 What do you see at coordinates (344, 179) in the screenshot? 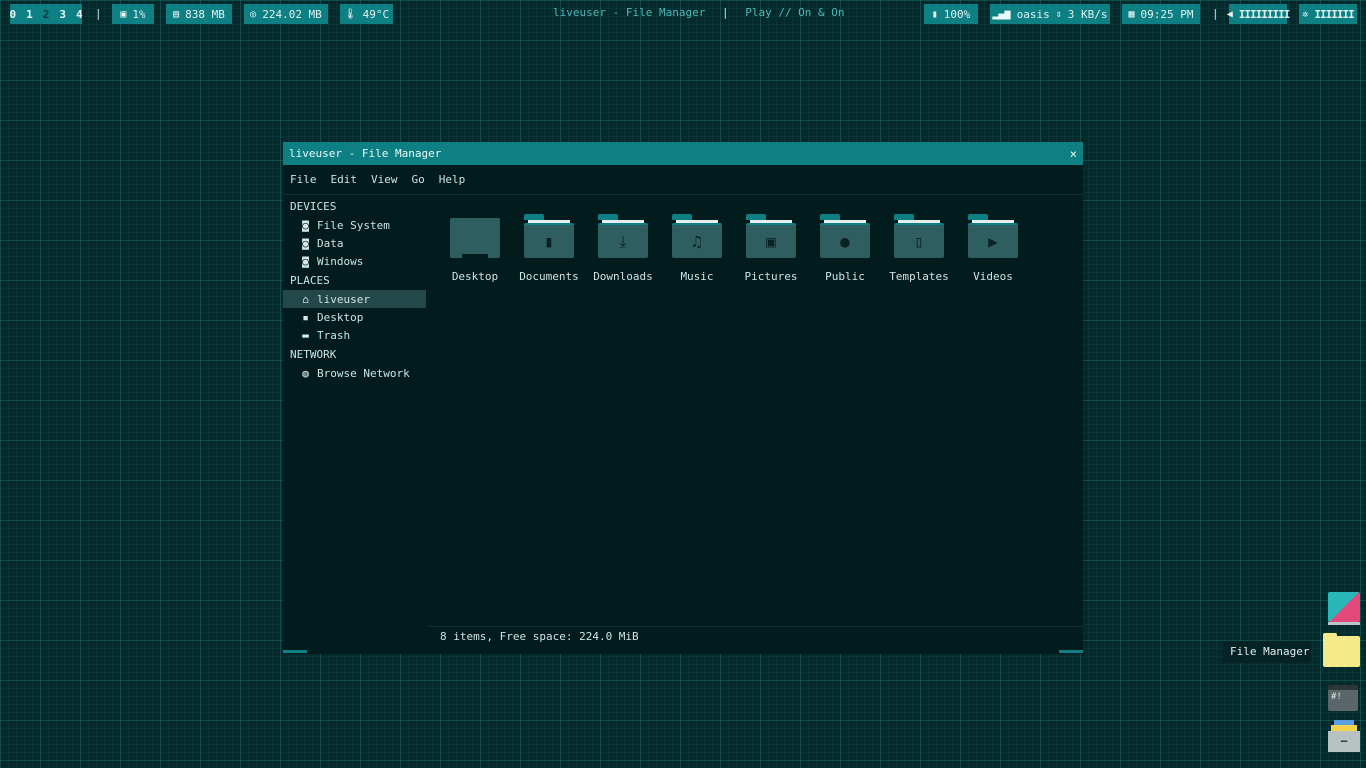
I see `menu-edit: Edit` at bounding box center [344, 179].